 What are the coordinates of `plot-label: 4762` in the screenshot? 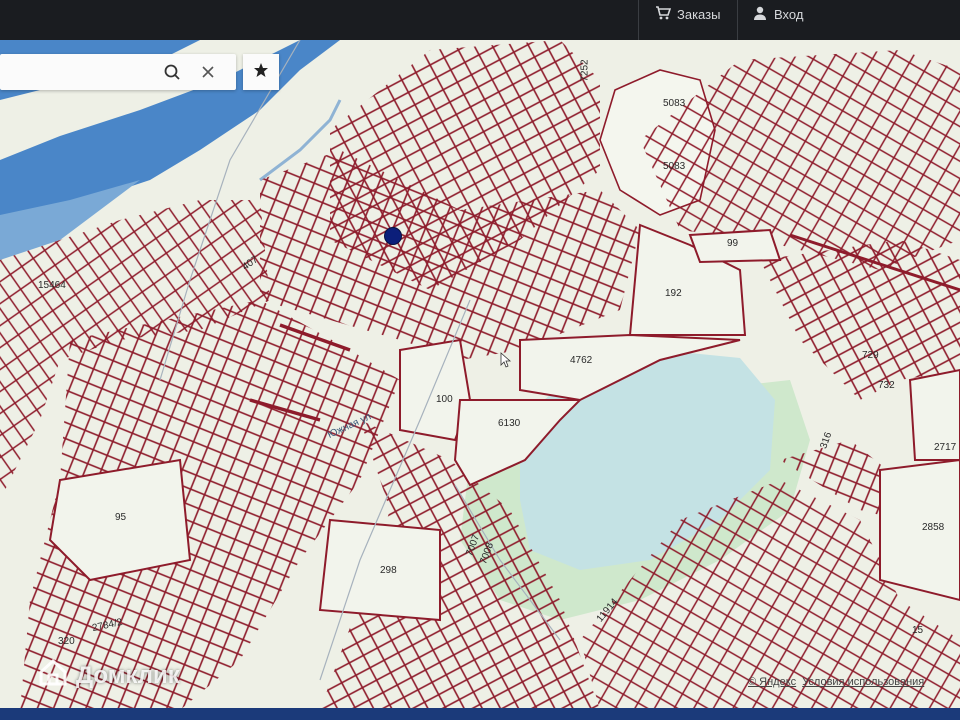 It's located at (581, 360).